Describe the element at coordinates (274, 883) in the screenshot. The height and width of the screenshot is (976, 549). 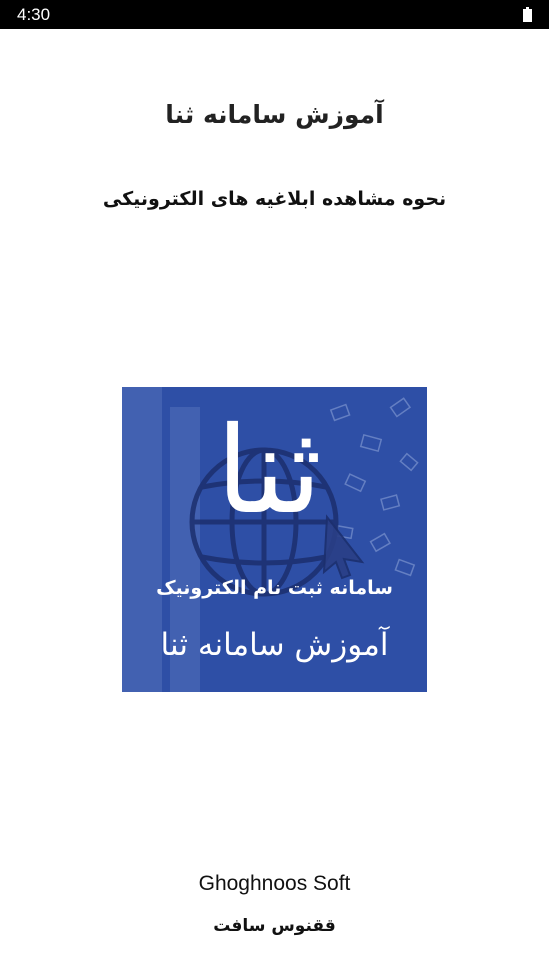
I see `company-name-english: Ghoghnoos Soft` at that location.